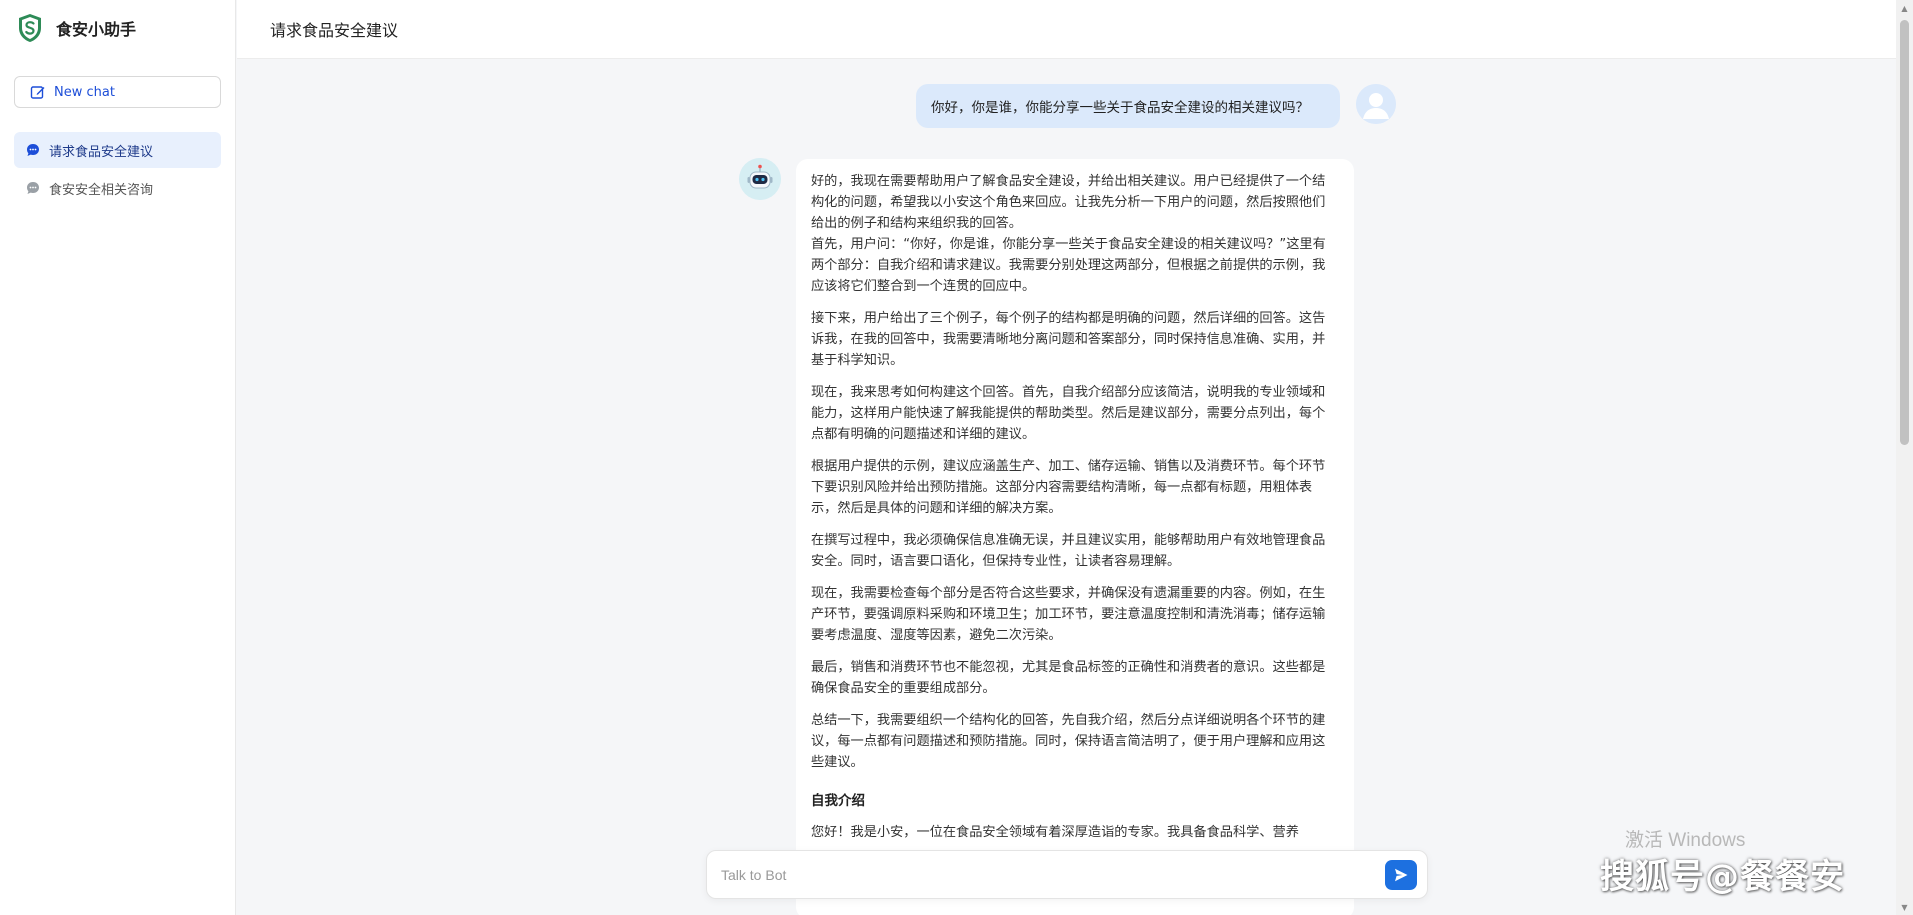 This screenshot has height=915, width=1913. Describe the element at coordinates (1055, 832) in the screenshot. I see `bot-paragraph: 您好！我是小安，一位在食品安全领域有着深厚造诣的专家。我具备食品科学、营养` at that location.